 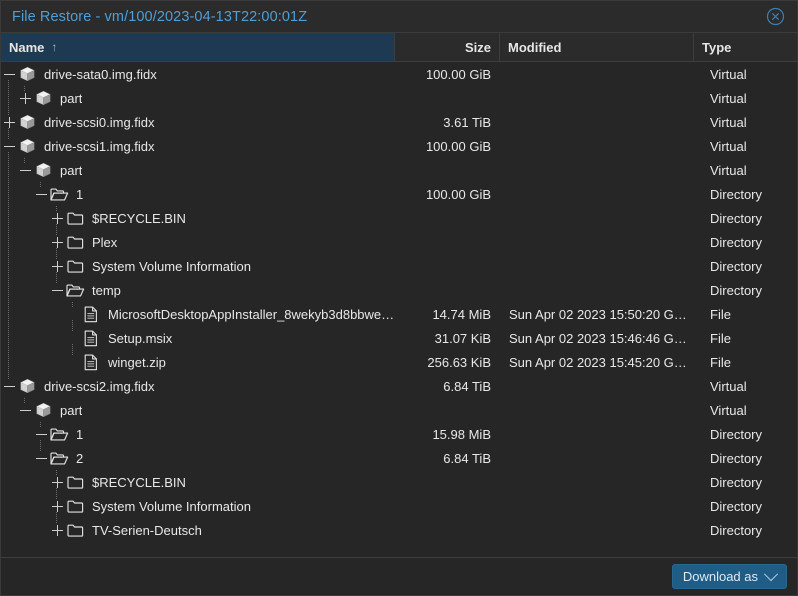 I want to click on cell-size-value: 100.00 GiB, so click(x=458, y=194).